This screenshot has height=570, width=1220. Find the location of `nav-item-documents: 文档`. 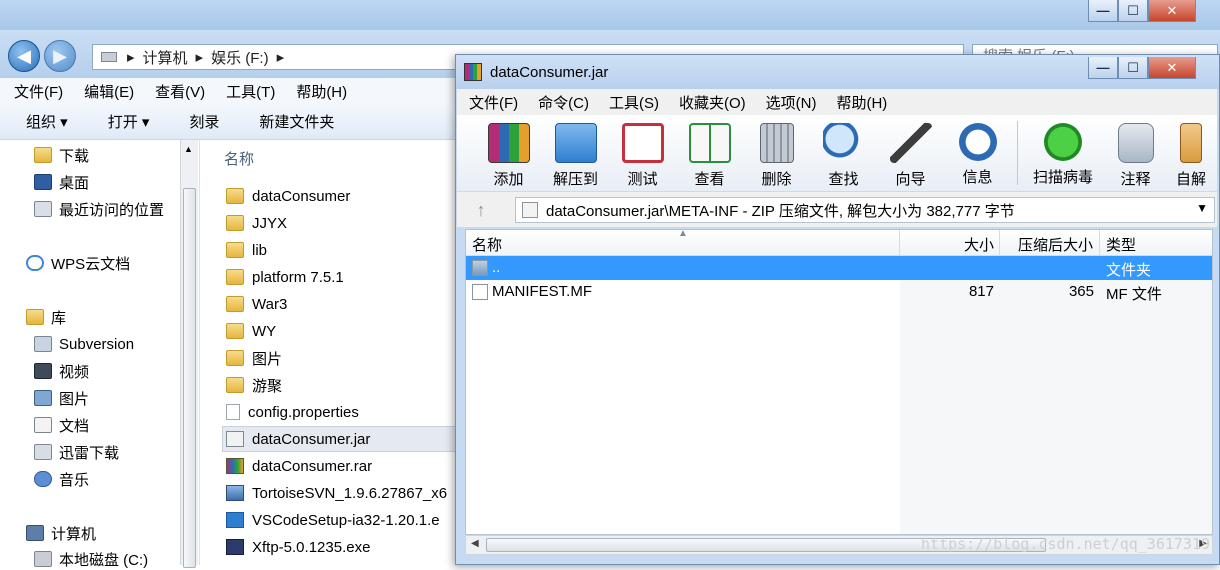

nav-item-documents: 文档 is located at coordinates (61, 425).